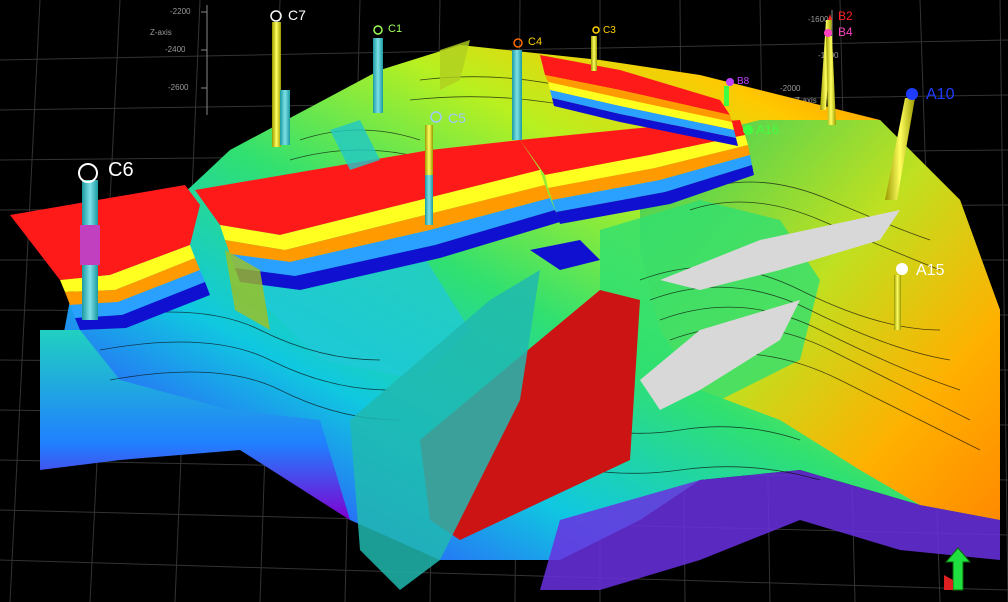 The width and height of the screenshot is (1008, 602). Describe the element at coordinates (457, 118) in the screenshot. I see `well-label: C5` at that location.